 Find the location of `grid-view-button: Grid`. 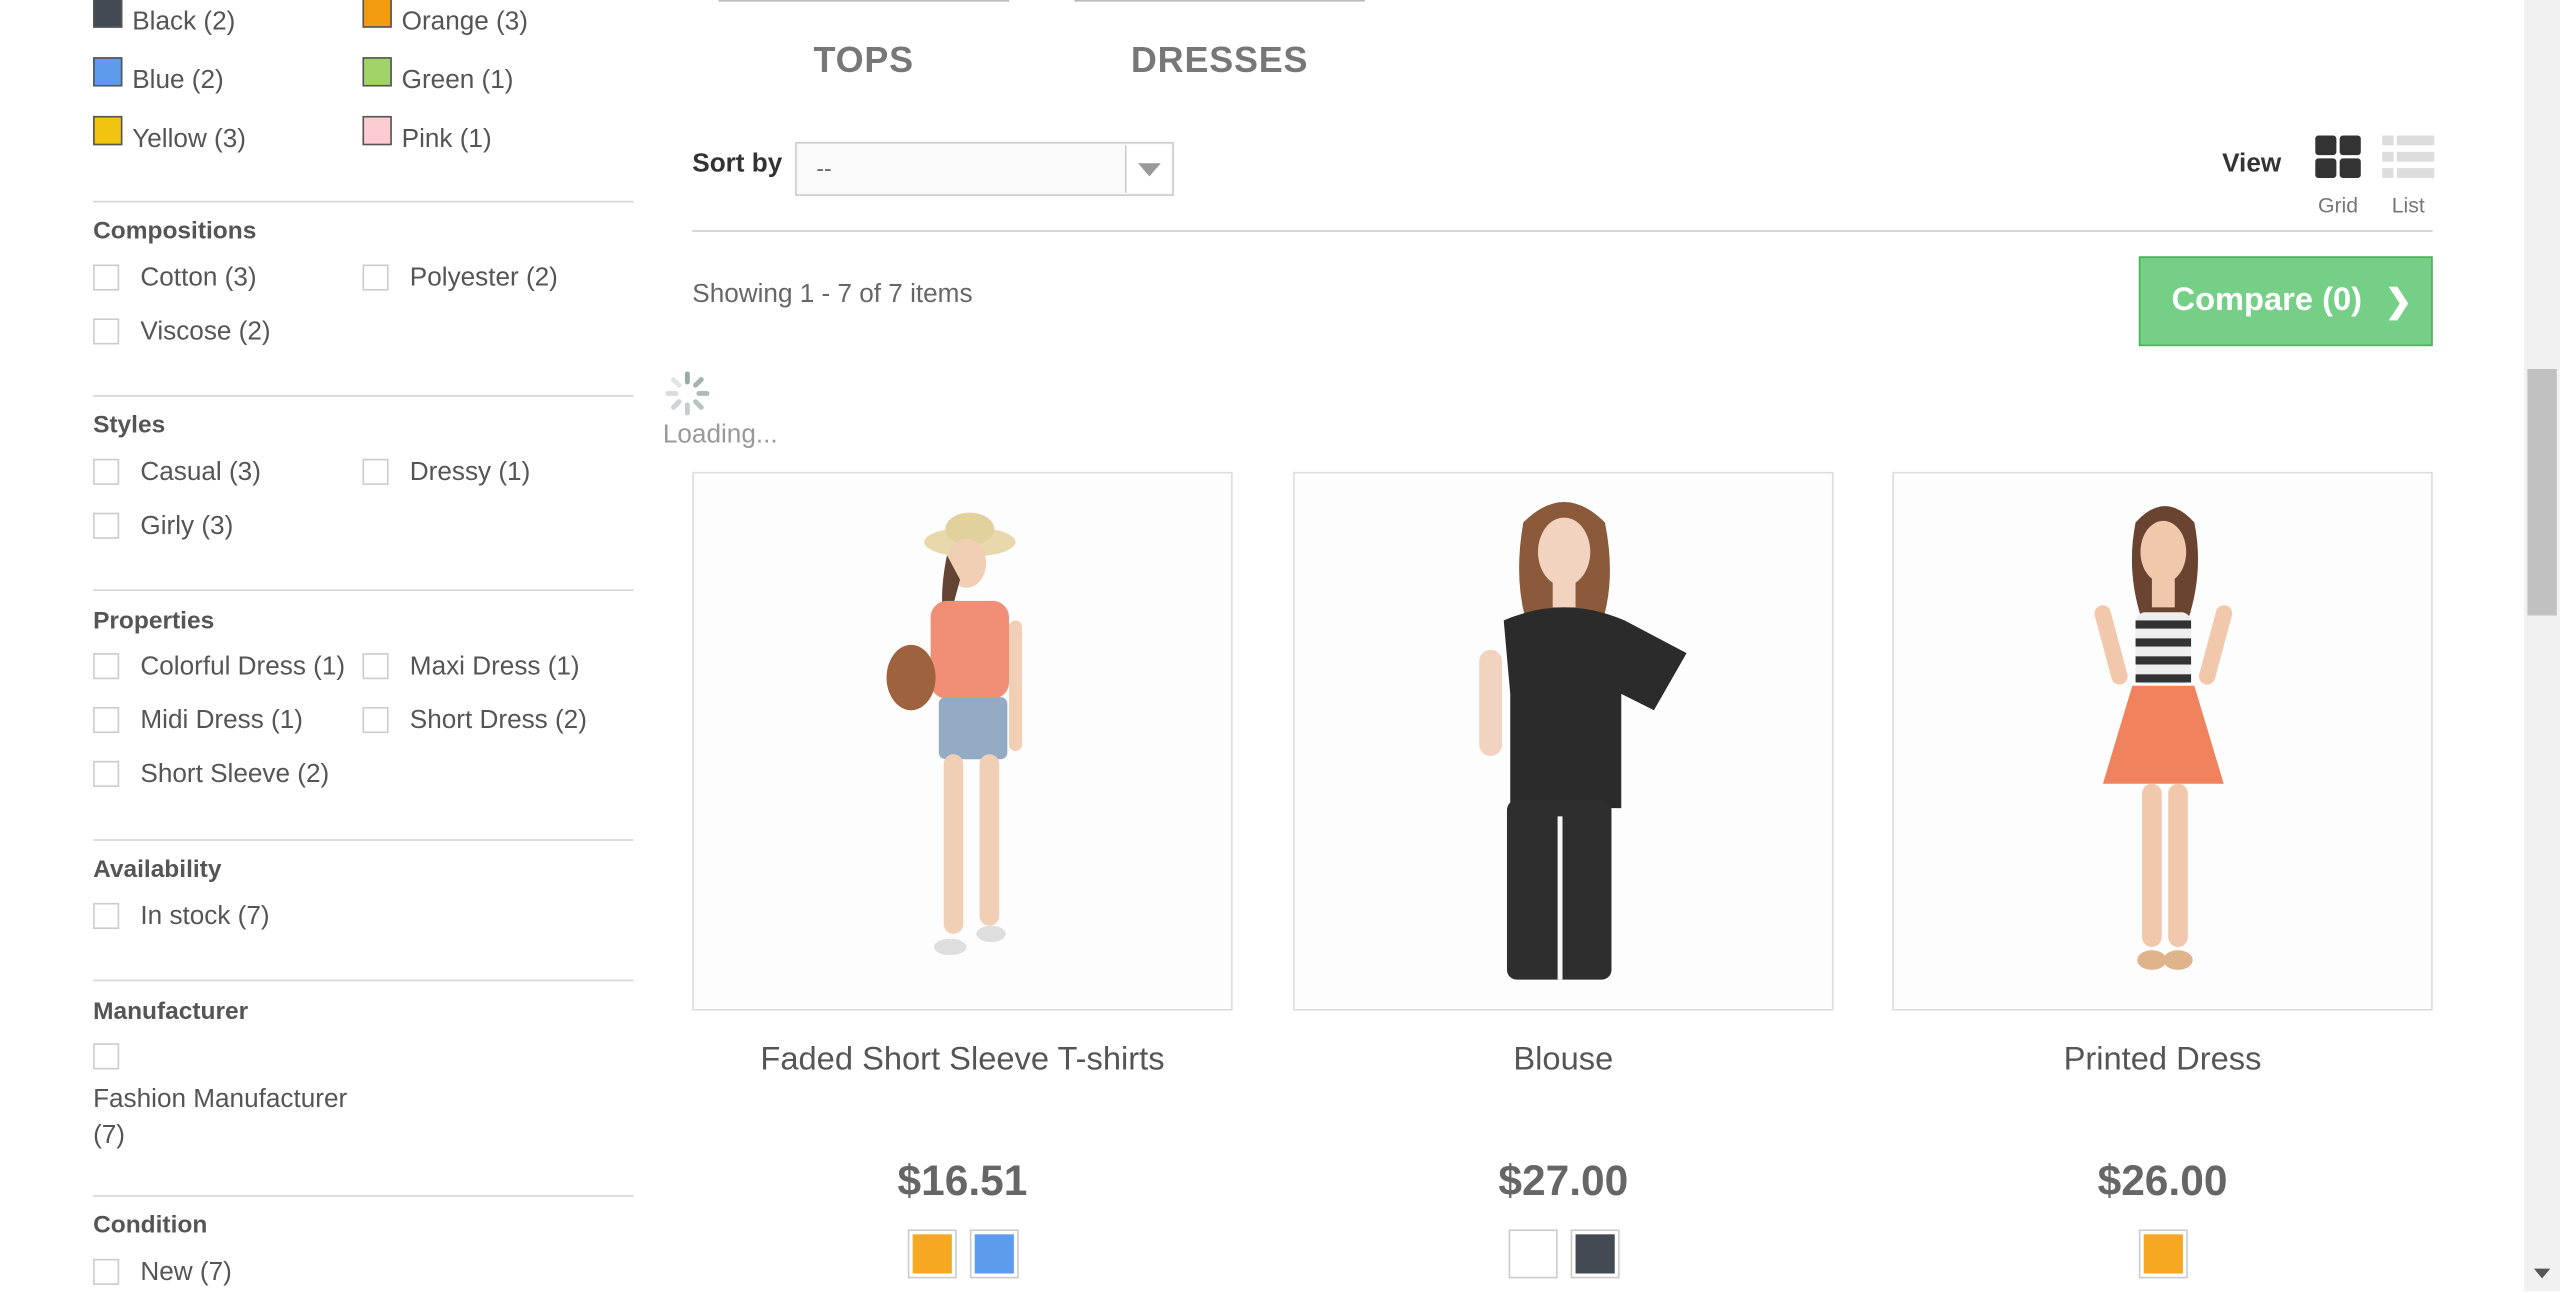

grid-view-button: Grid is located at coordinates (2338, 176).